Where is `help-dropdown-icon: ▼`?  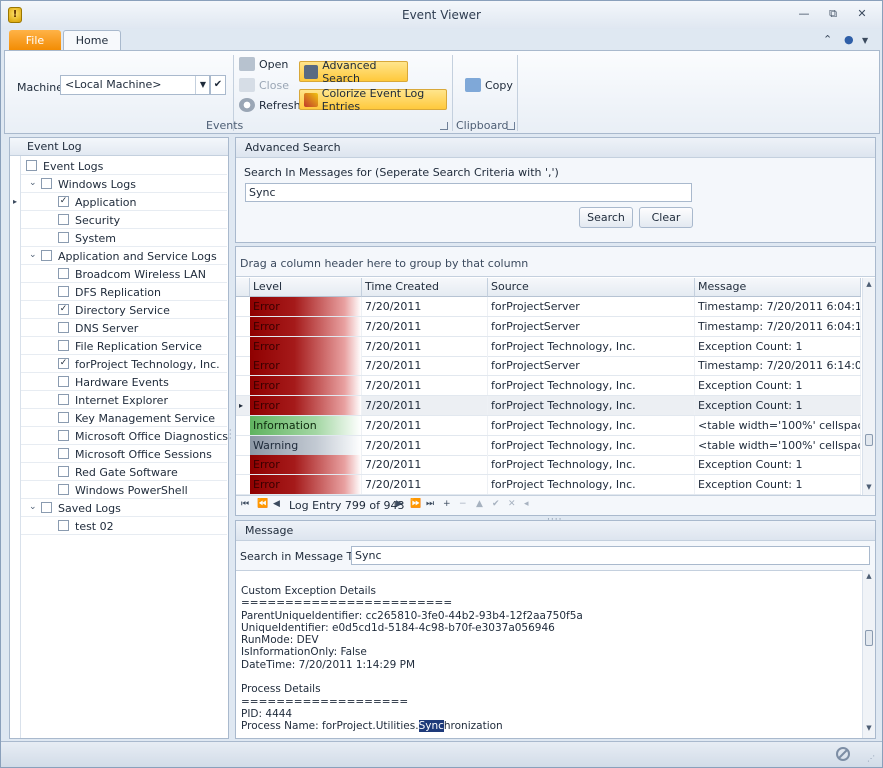 help-dropdown-icon: ▼ is located at coordinates (865, 40).